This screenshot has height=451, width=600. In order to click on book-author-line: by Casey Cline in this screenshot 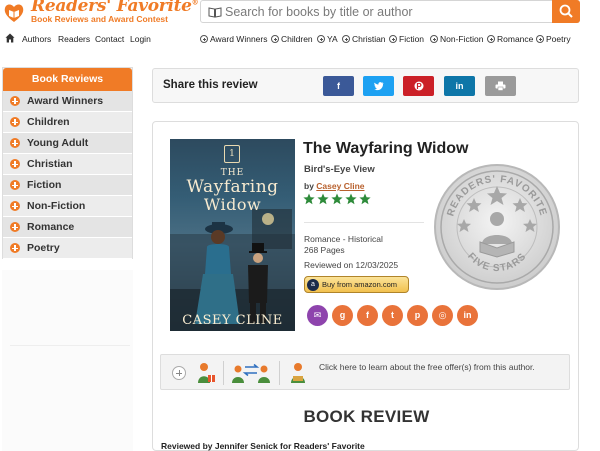, I will do `click(334, 186)`.